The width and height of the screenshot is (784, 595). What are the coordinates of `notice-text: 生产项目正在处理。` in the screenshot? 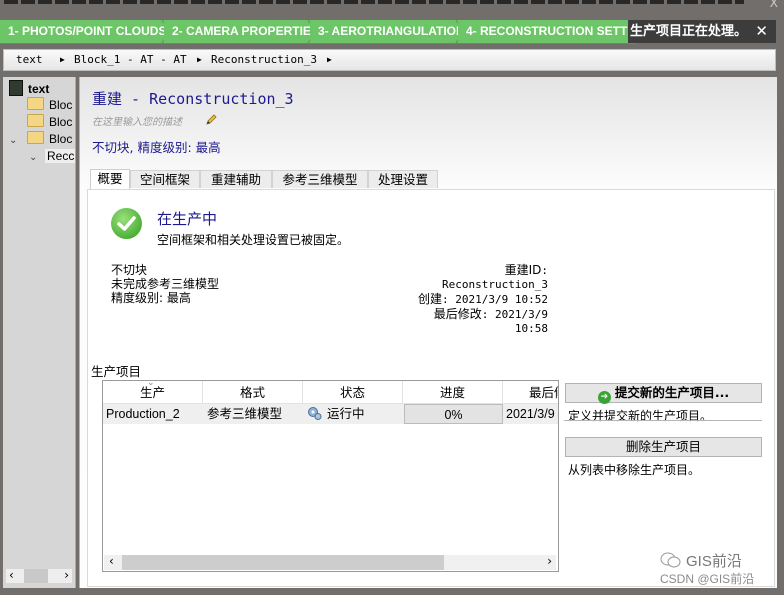 It's located at (689, 31).